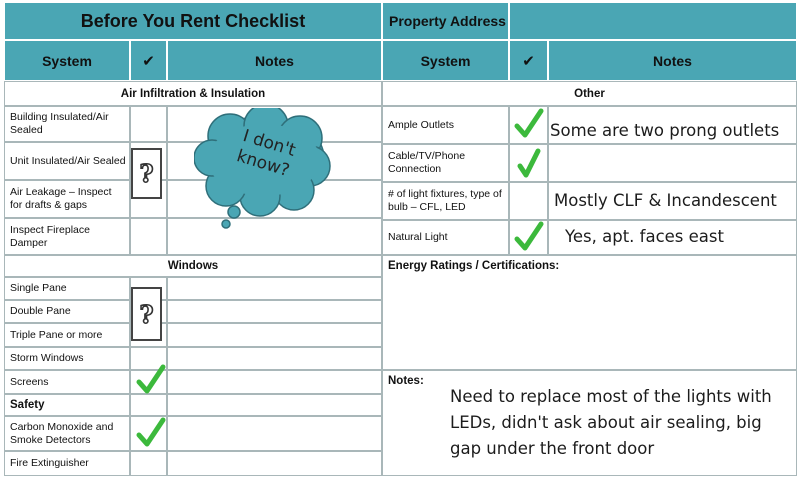  I want to click on note-natural-light-text: Yes, apt. faces east, so click(644, 236).